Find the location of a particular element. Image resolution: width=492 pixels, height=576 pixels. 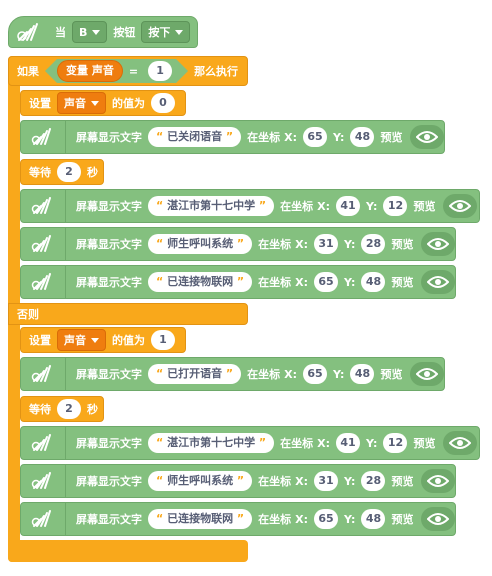

set-variable-block: 设置 声音 的值为 0 is located at coordinates (103, 103).